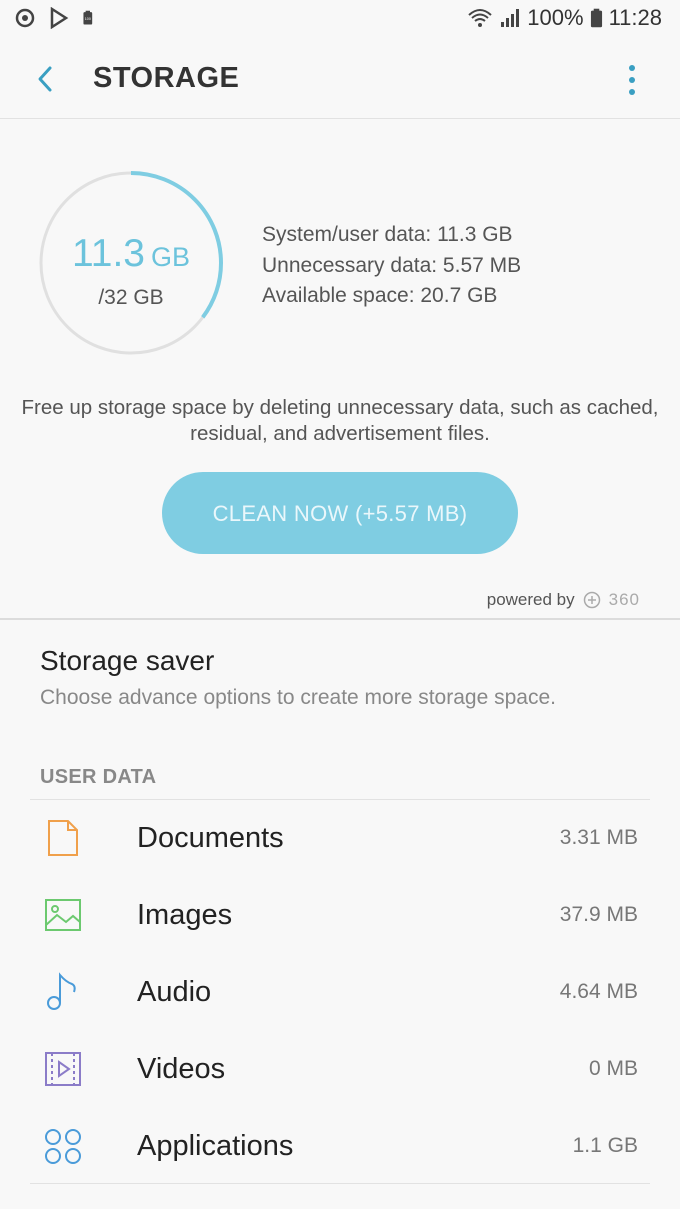  Describe the element at coordinates (63, 1146) in the screenshot. I see `apps-icon` at that location.